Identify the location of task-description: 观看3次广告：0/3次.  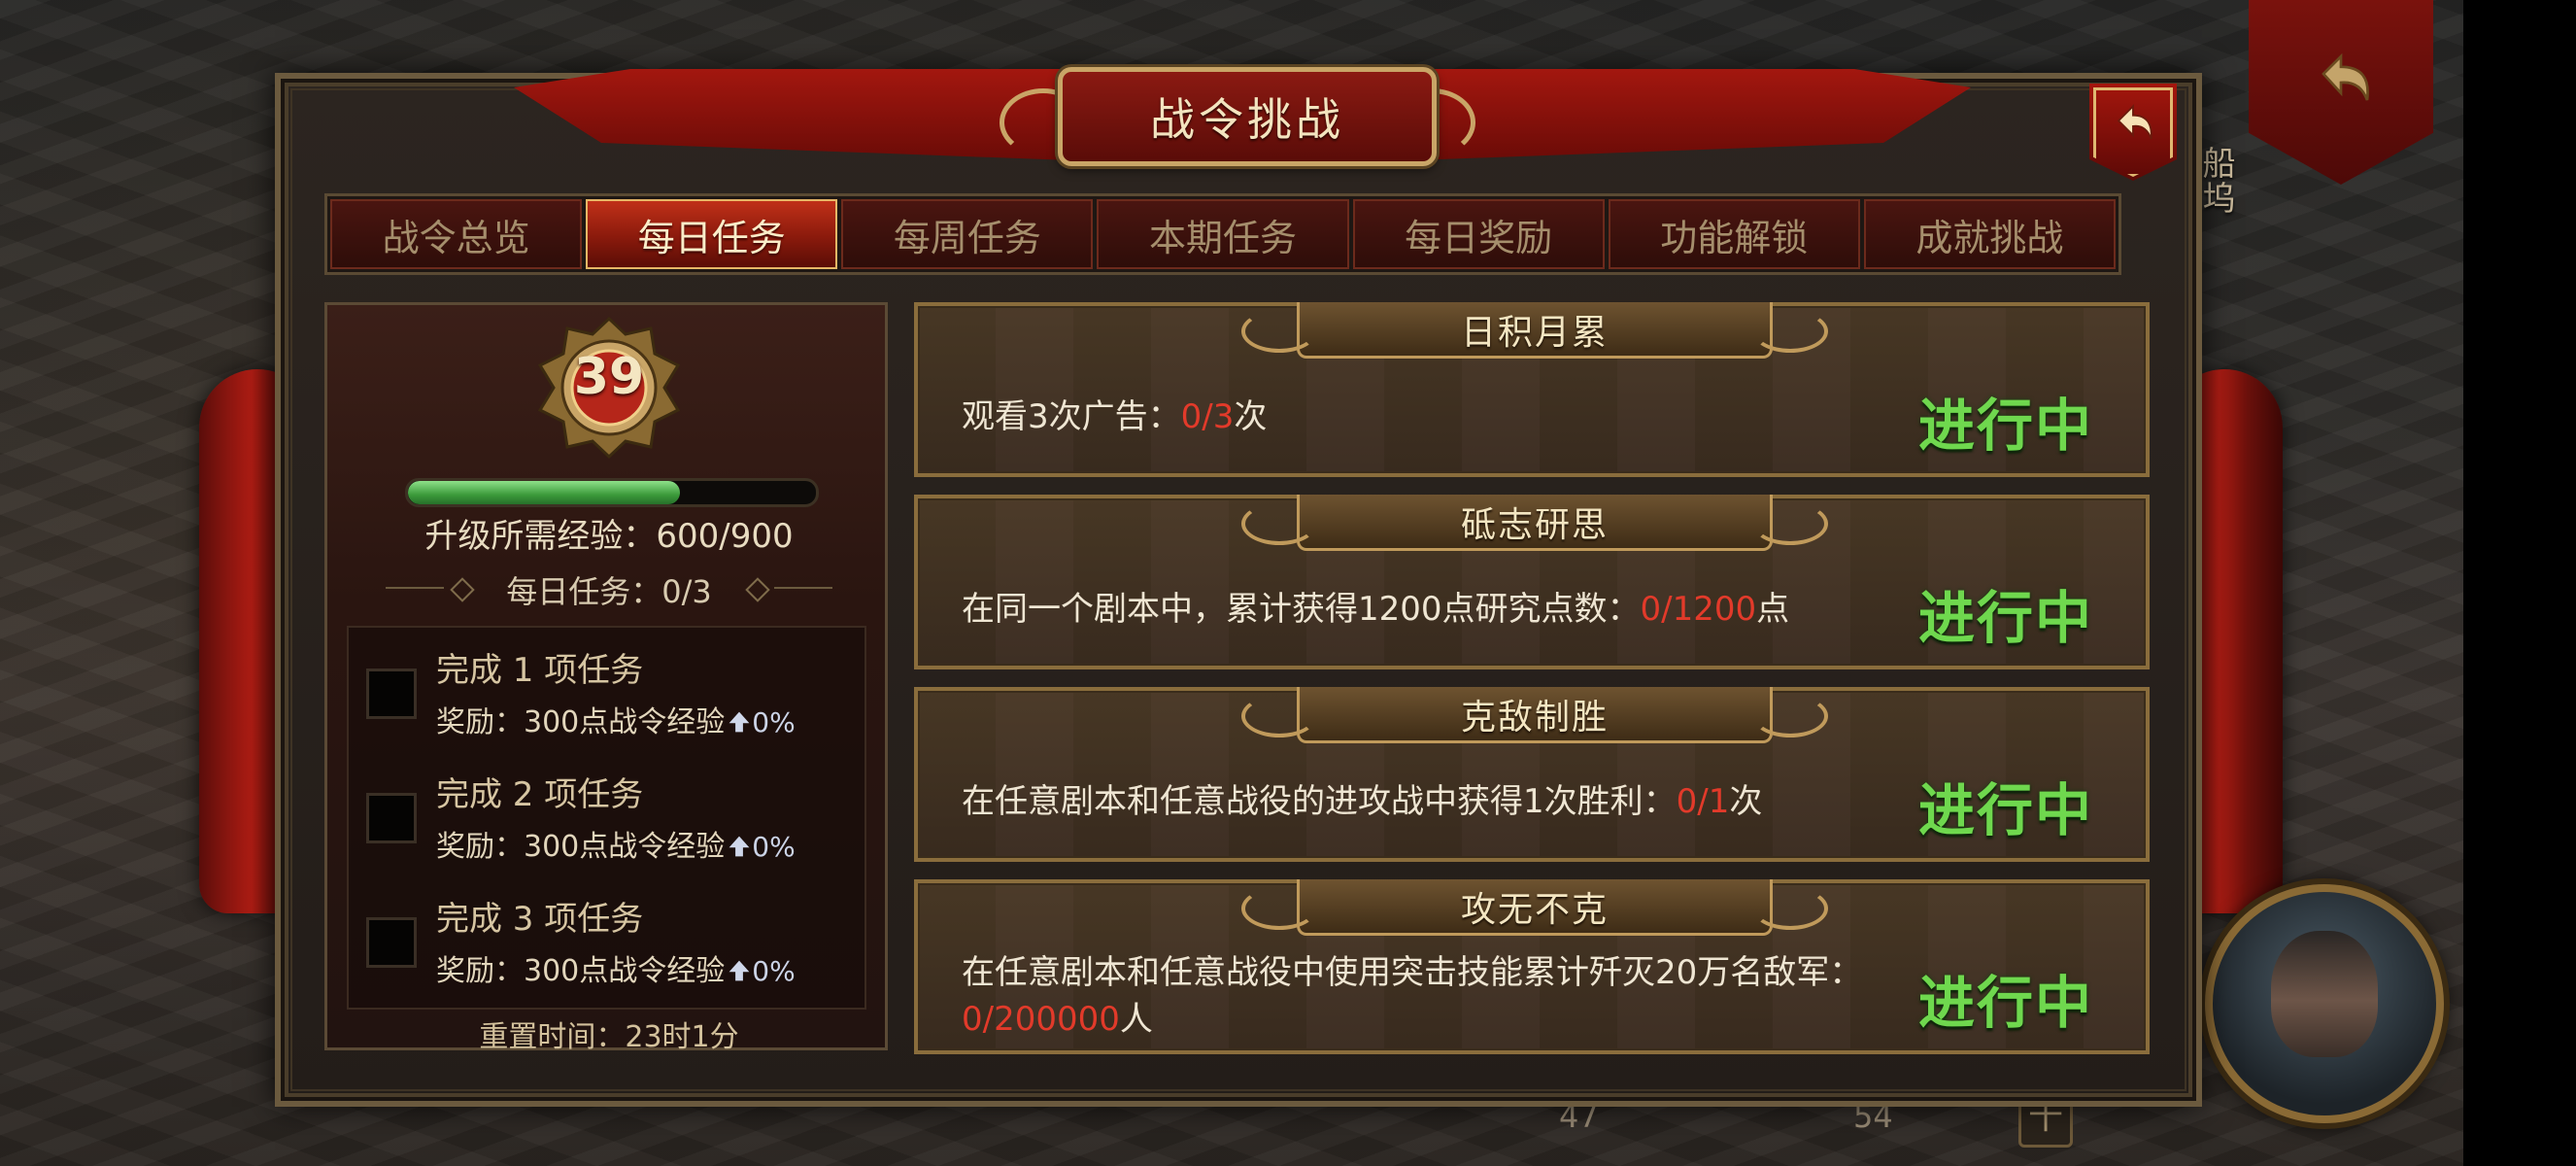
(1418, 417).